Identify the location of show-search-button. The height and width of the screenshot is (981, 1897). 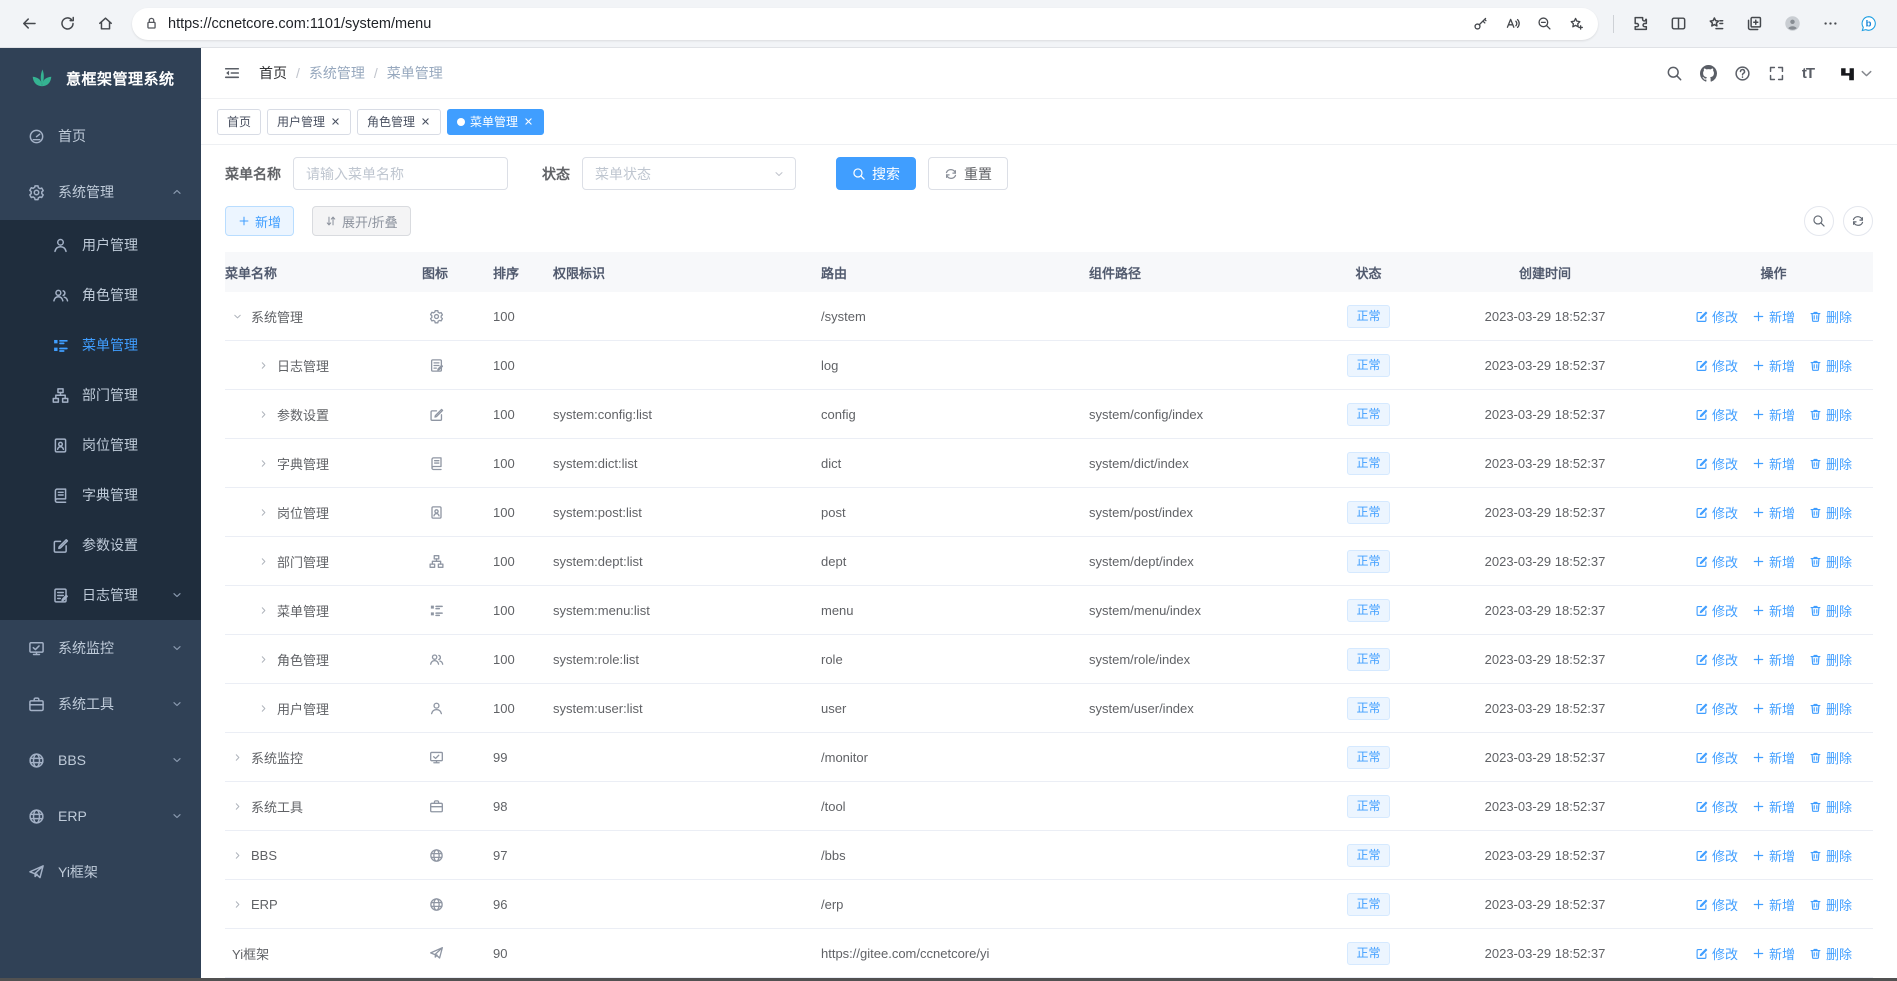
(1819, 221).